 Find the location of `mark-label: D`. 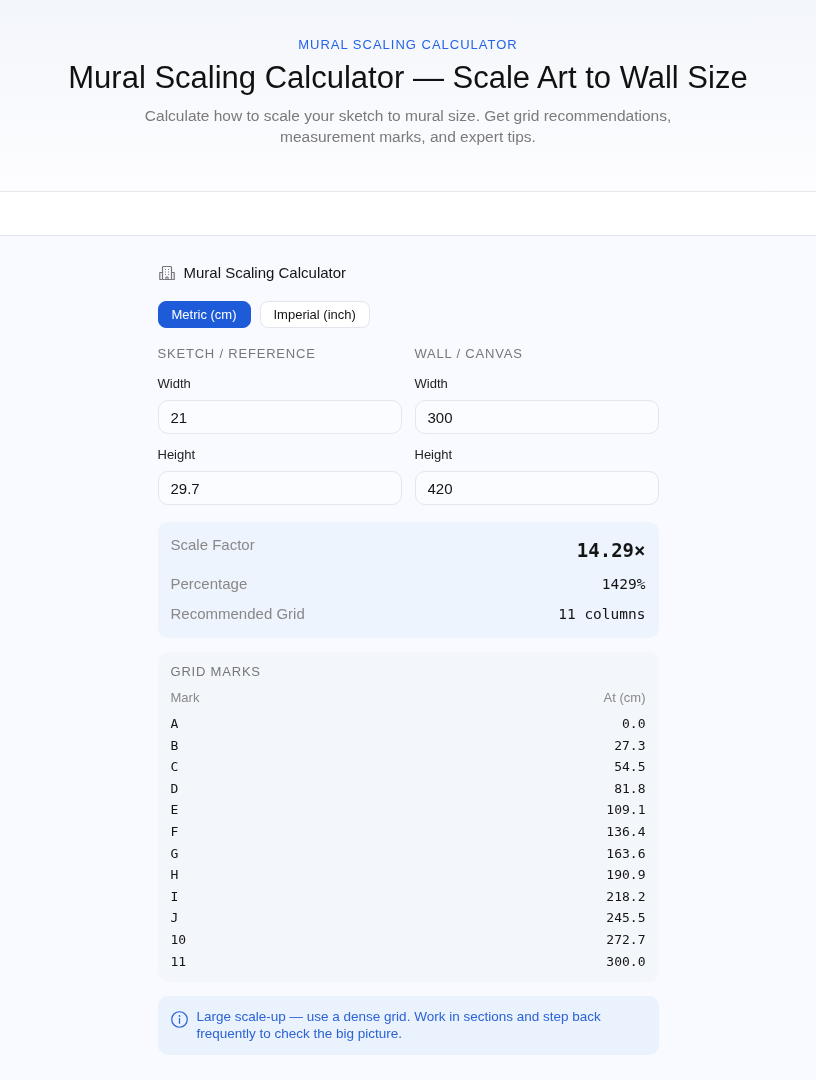

mark-label: D is located at coordinates (174, 788).